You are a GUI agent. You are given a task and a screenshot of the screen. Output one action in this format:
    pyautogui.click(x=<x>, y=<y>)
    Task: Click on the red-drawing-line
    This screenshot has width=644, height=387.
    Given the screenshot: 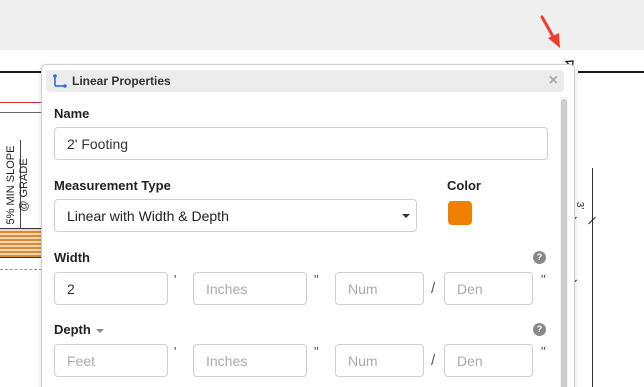 What is the action you would take?
    pyautogui.click(x=21, y=102)
    